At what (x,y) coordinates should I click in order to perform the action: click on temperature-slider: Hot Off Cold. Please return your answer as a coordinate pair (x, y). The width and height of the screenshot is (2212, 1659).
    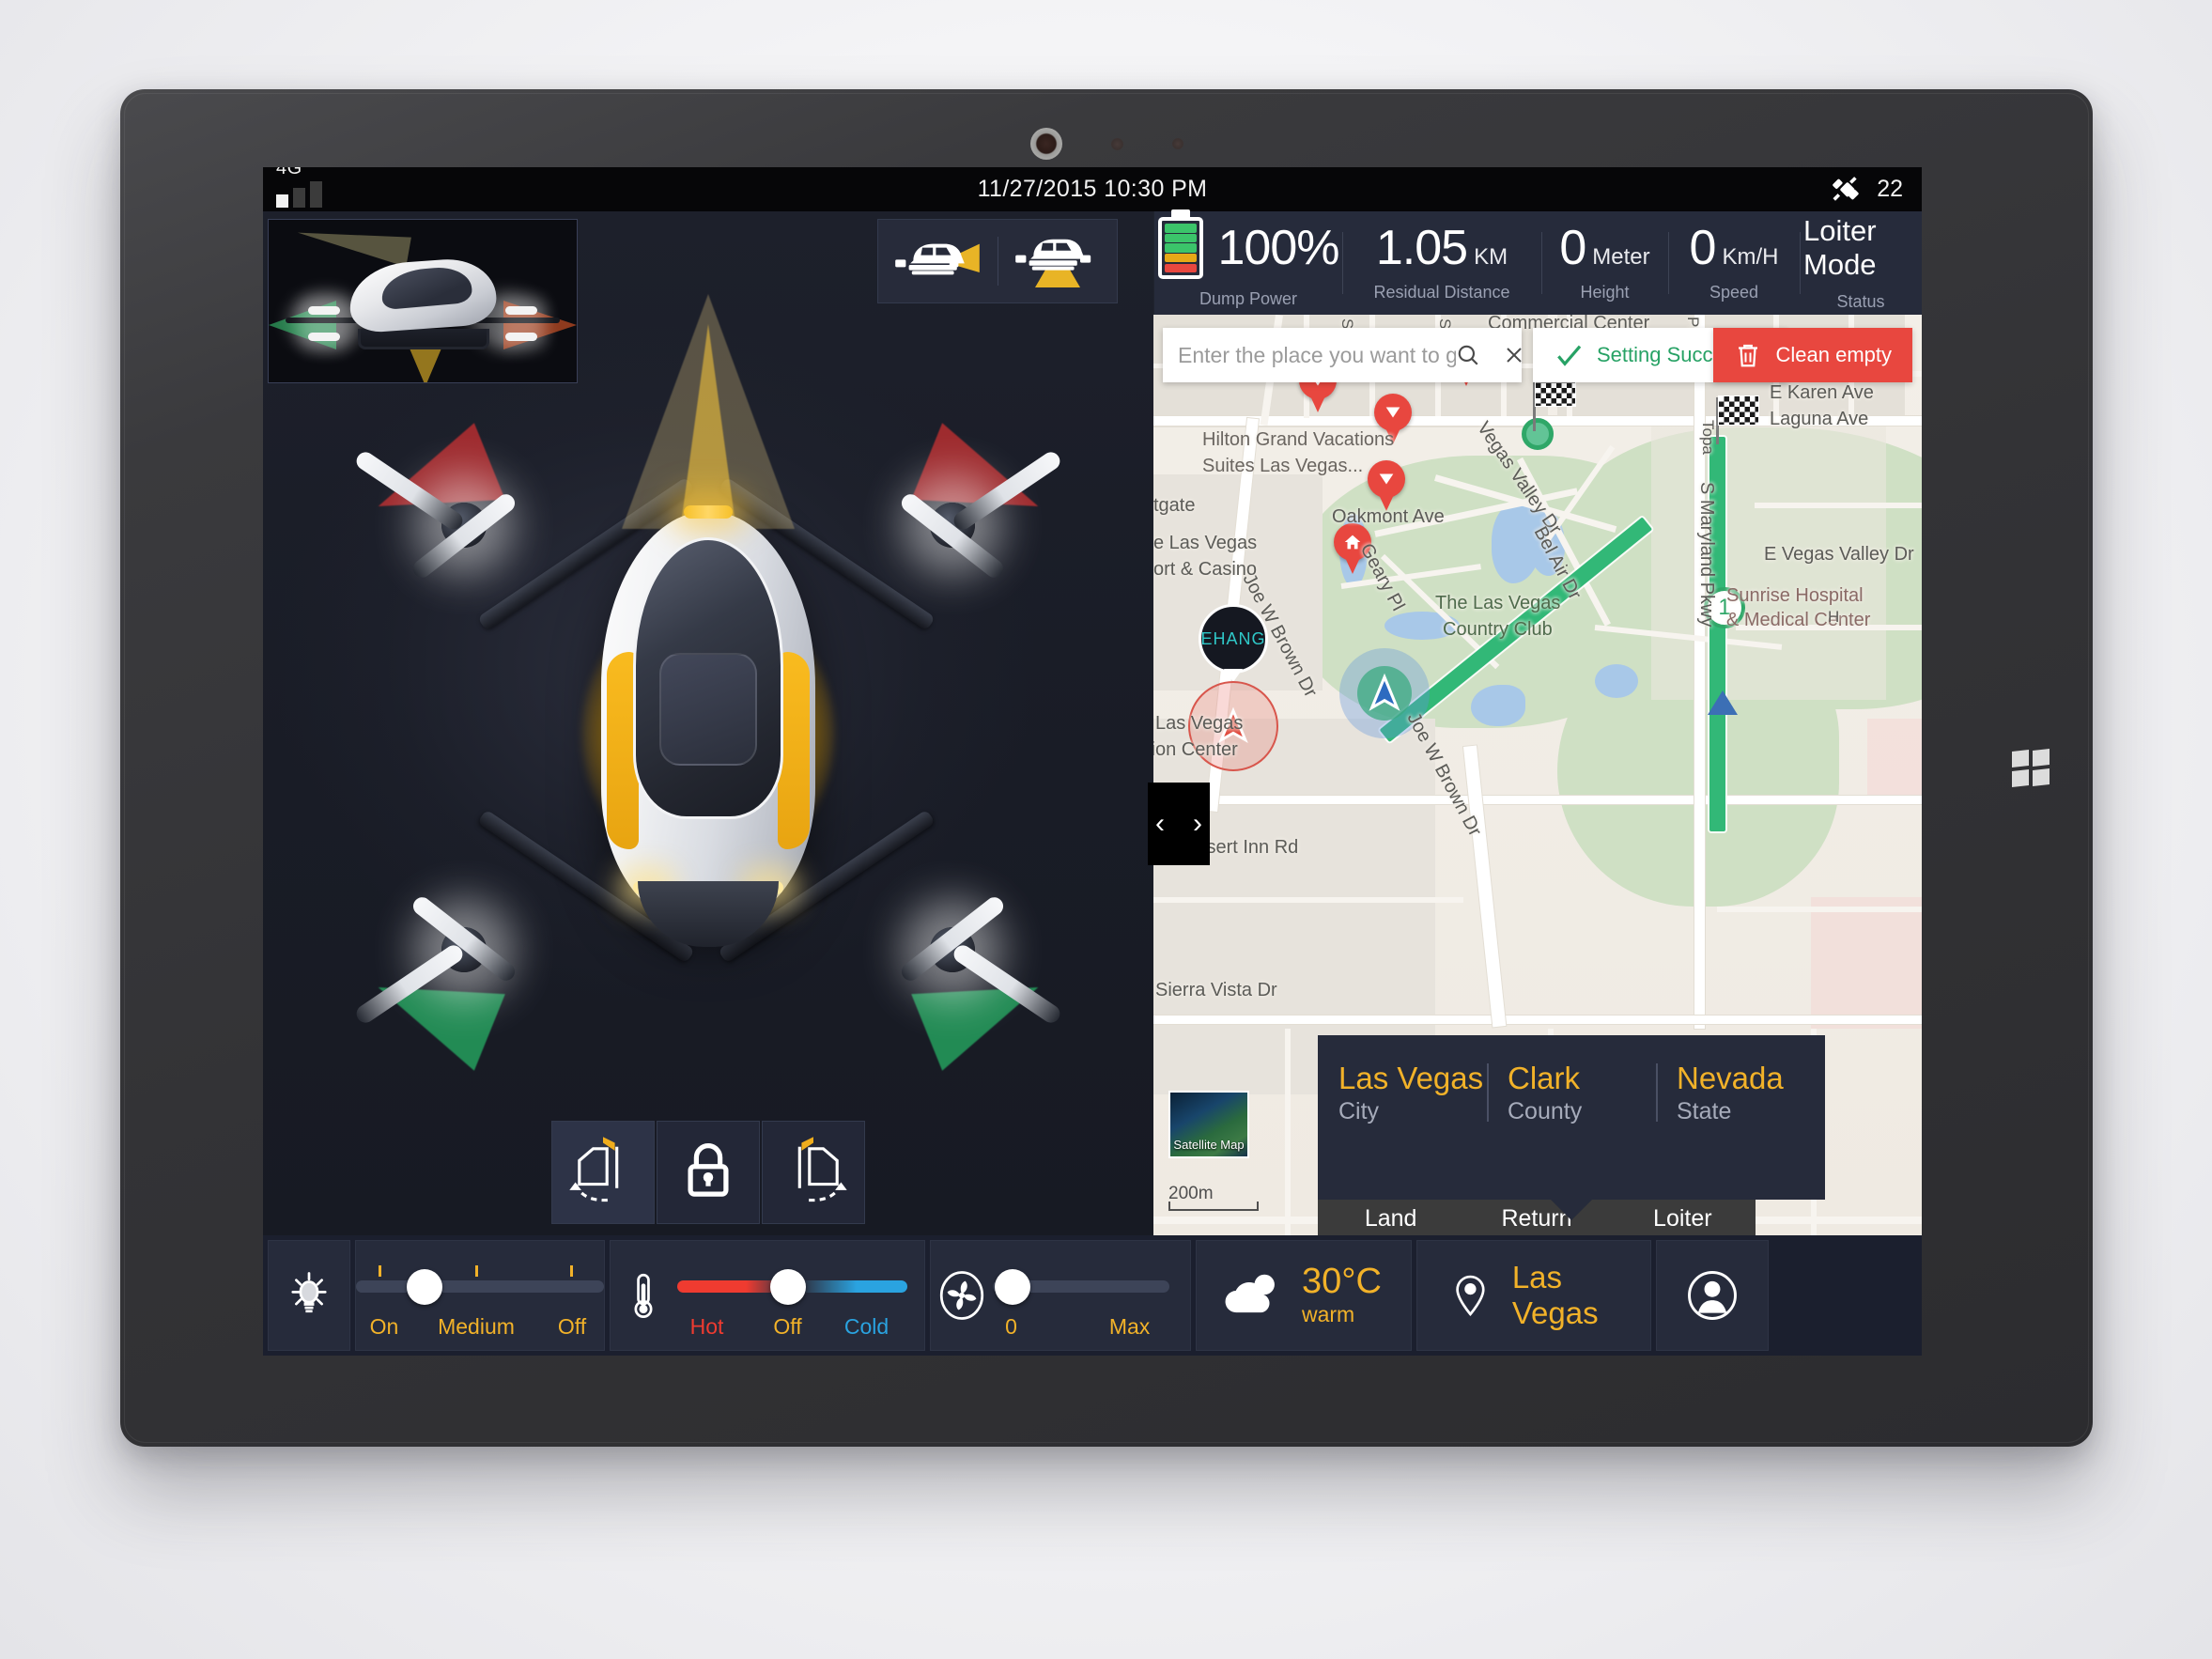
    Looking at the image, I should click on (791, 1295).